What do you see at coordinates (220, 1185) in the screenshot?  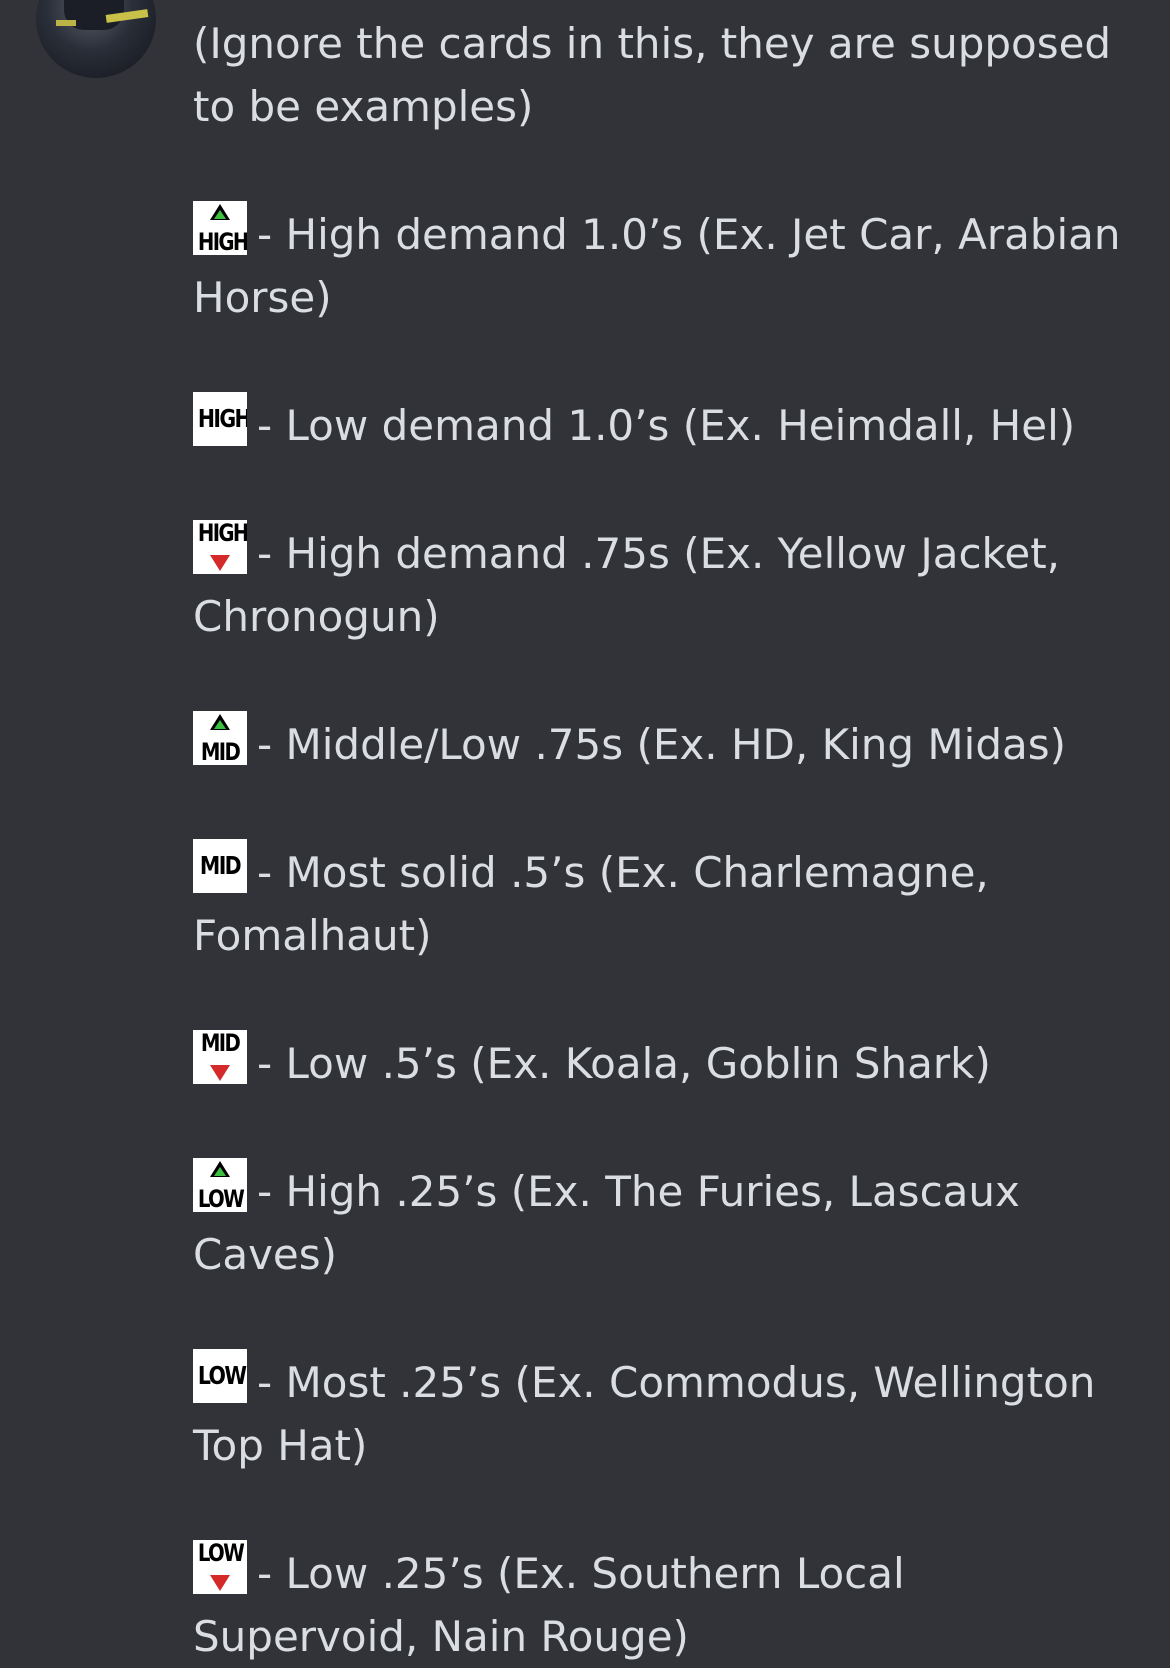 I see `low-up-emoji-icon: LOW` at bounding box center [220, 1185].